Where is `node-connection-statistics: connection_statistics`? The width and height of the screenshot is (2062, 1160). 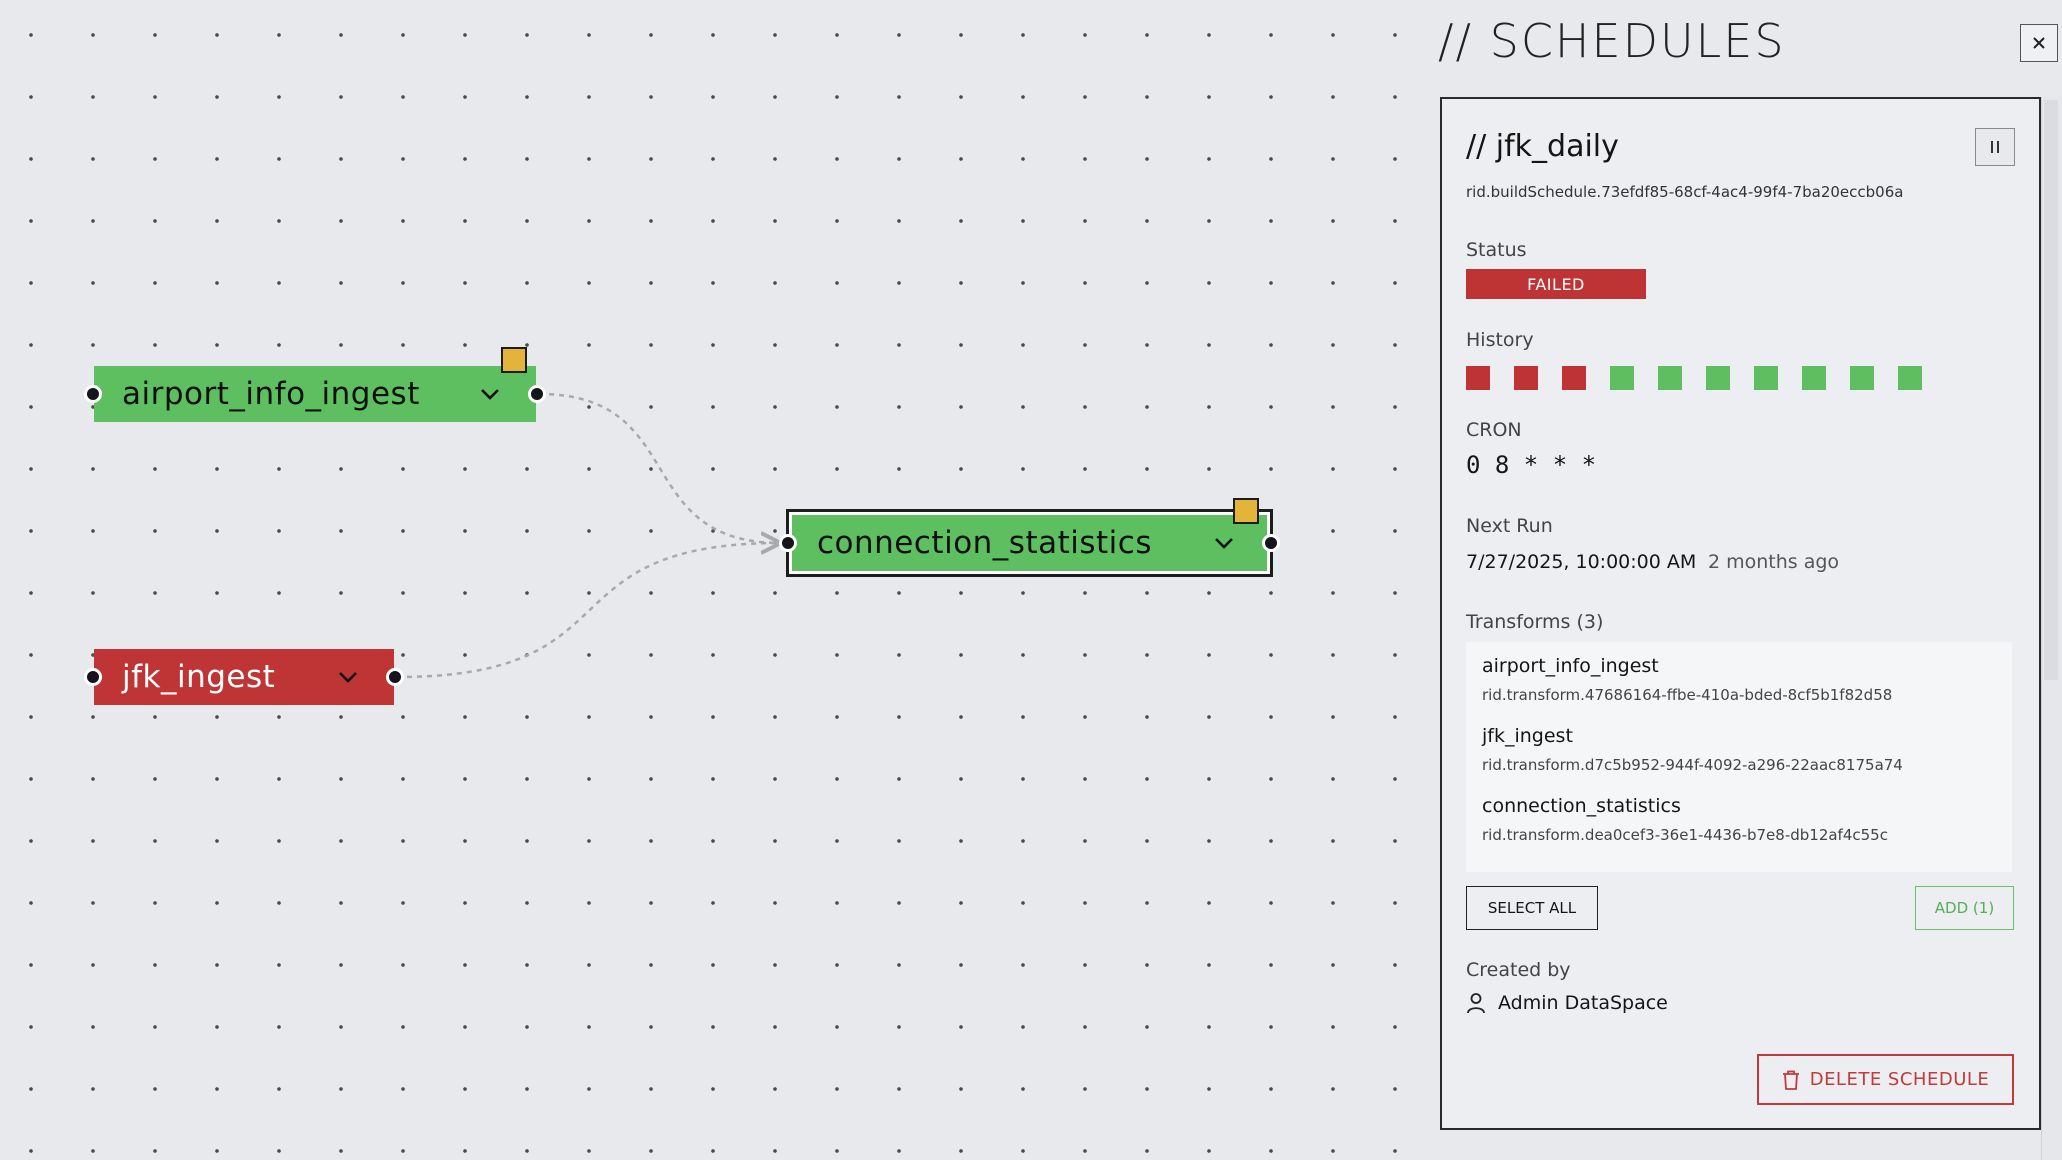
node-connection-statistics: connection_statistics is located at coordinates (1029, 537).